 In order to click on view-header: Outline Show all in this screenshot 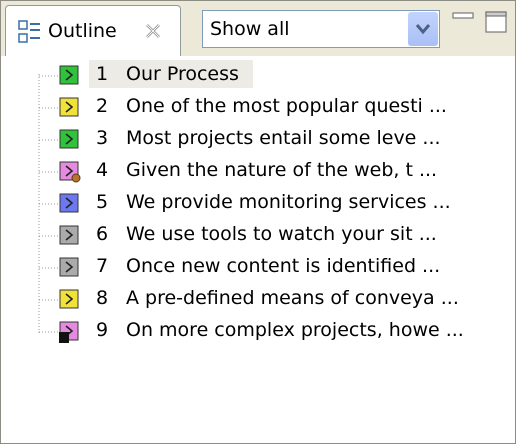, I will do `click(258, 29)`.